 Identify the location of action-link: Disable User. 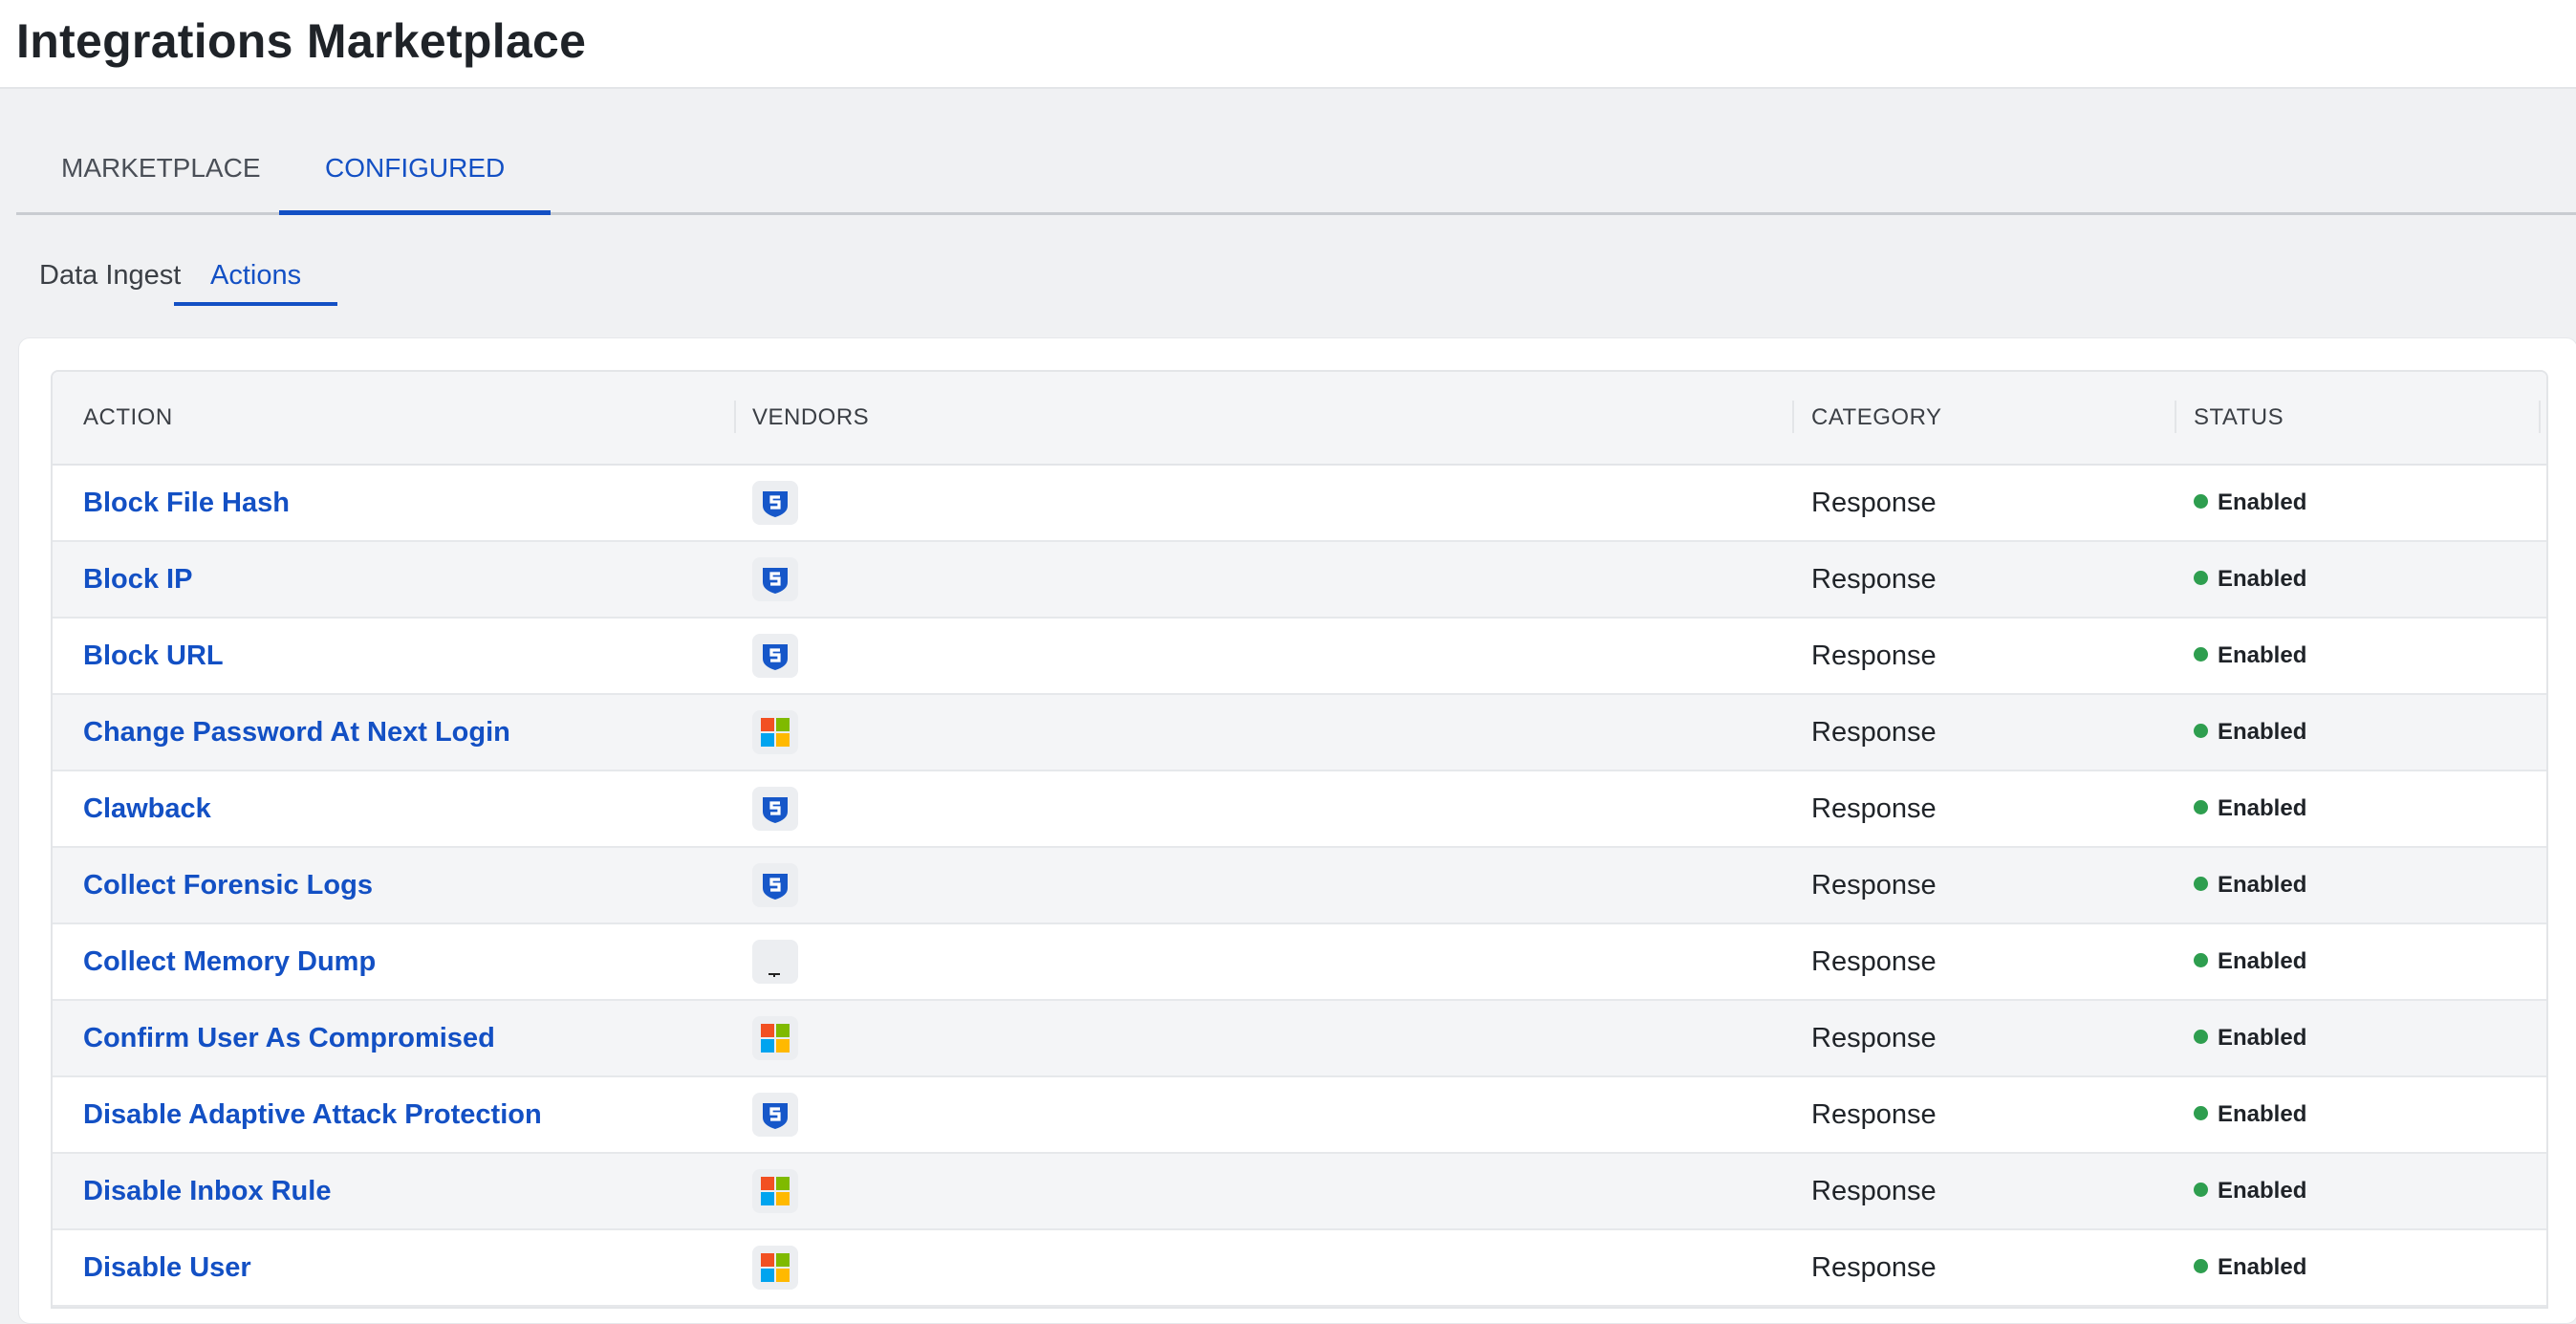
(167, 1268).